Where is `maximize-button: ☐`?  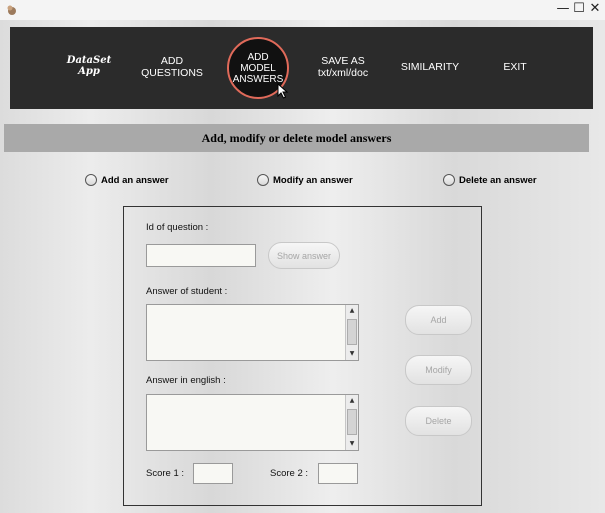
maximize-button: ☐ is located at coordinates (579, 9).